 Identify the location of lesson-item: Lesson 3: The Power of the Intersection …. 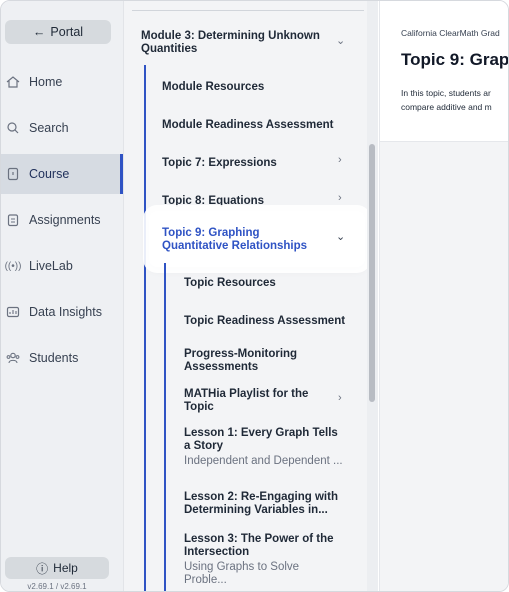
(264, 560).